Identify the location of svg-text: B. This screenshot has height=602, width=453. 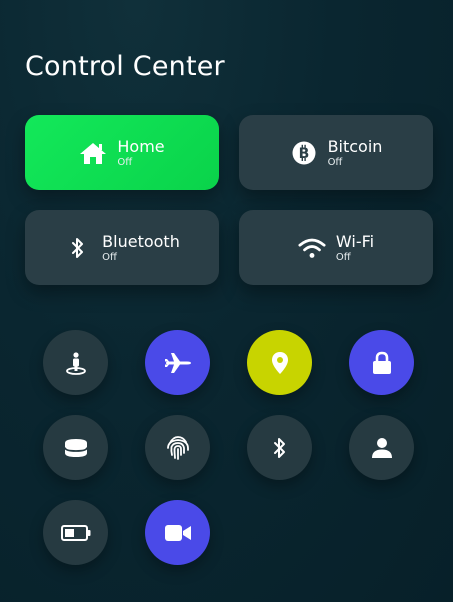
(303, 154).